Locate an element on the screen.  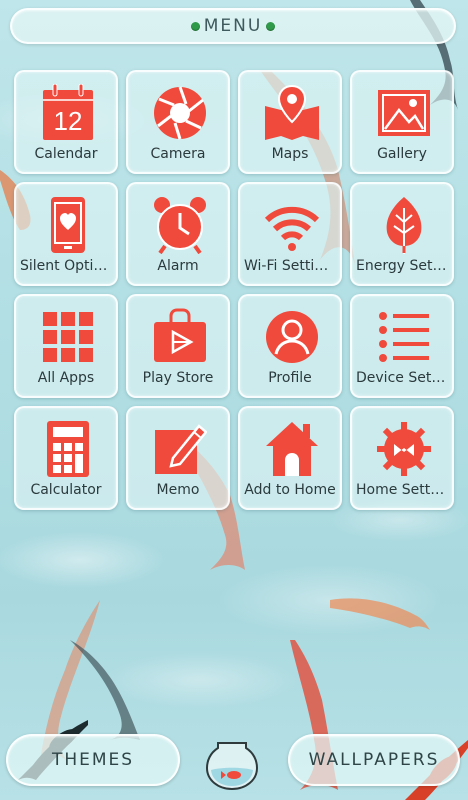
app-tile-memo: Memo is located at coordinates (178, 458).